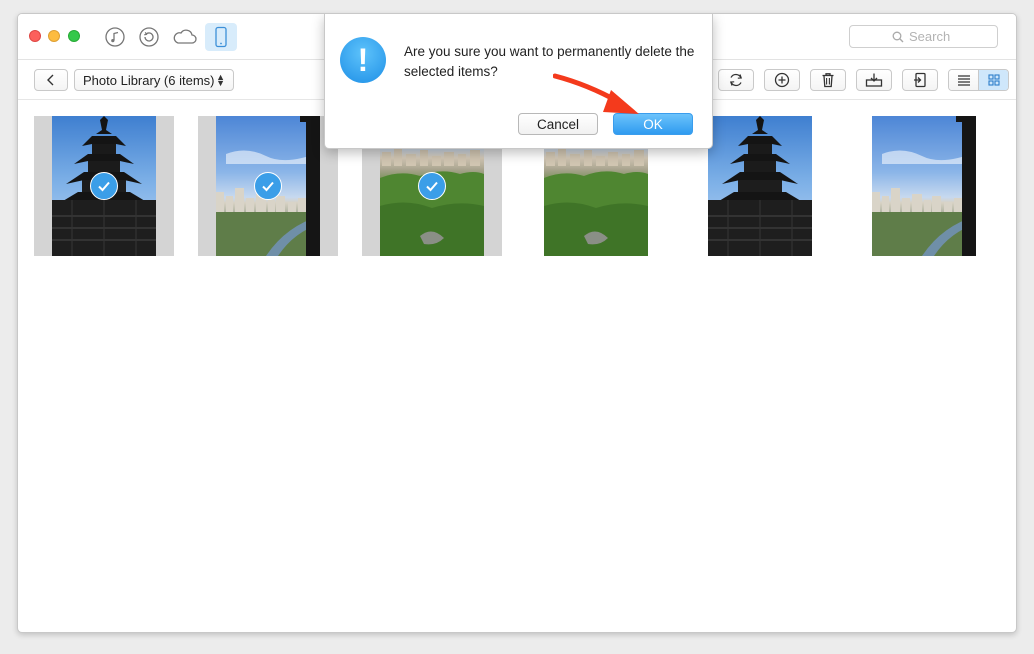 This screenshot has height=654, width=1034. I want to click on search-icon, so click(898, 36).